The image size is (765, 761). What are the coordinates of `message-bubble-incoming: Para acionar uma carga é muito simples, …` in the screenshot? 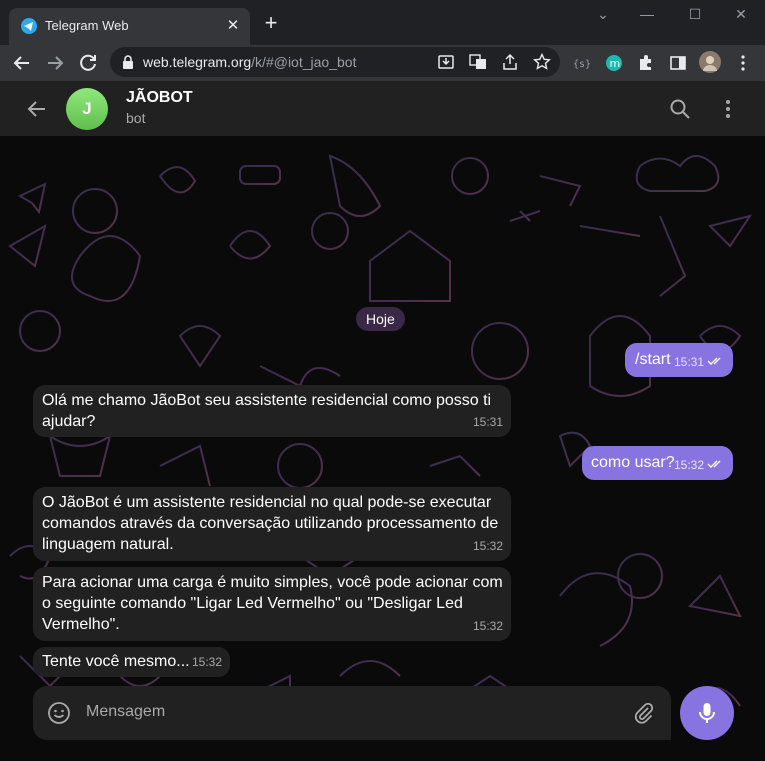 It's located at (272, 604).